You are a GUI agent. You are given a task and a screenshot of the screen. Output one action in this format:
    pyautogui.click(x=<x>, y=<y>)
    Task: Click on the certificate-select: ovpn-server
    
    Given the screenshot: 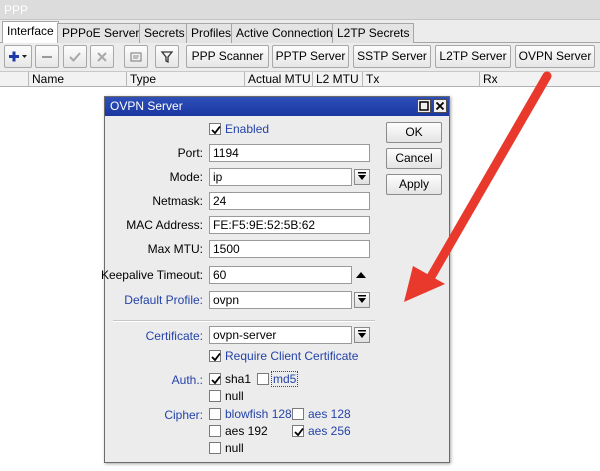 What is the action you would take?
    pyautogui.click(x=280, y=335)
    